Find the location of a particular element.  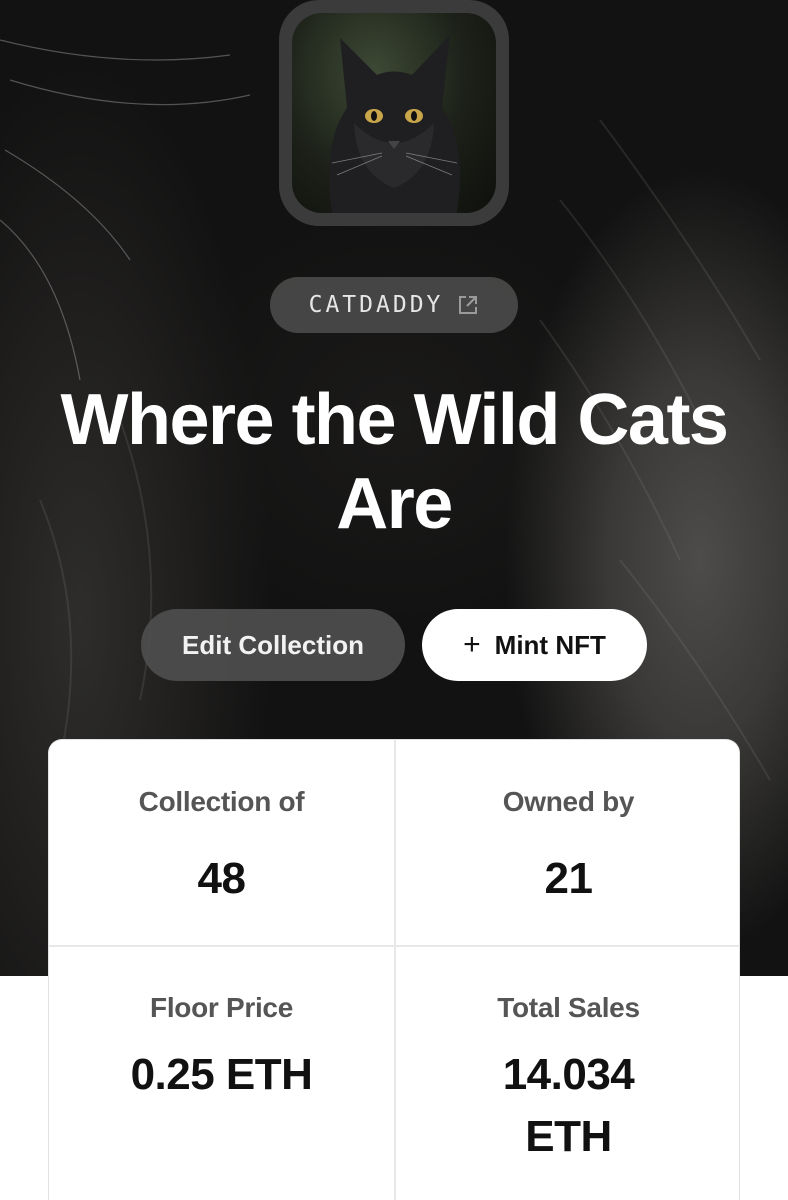

stat-collection-size: Collection of 48 is located at coordinates (221, 848).